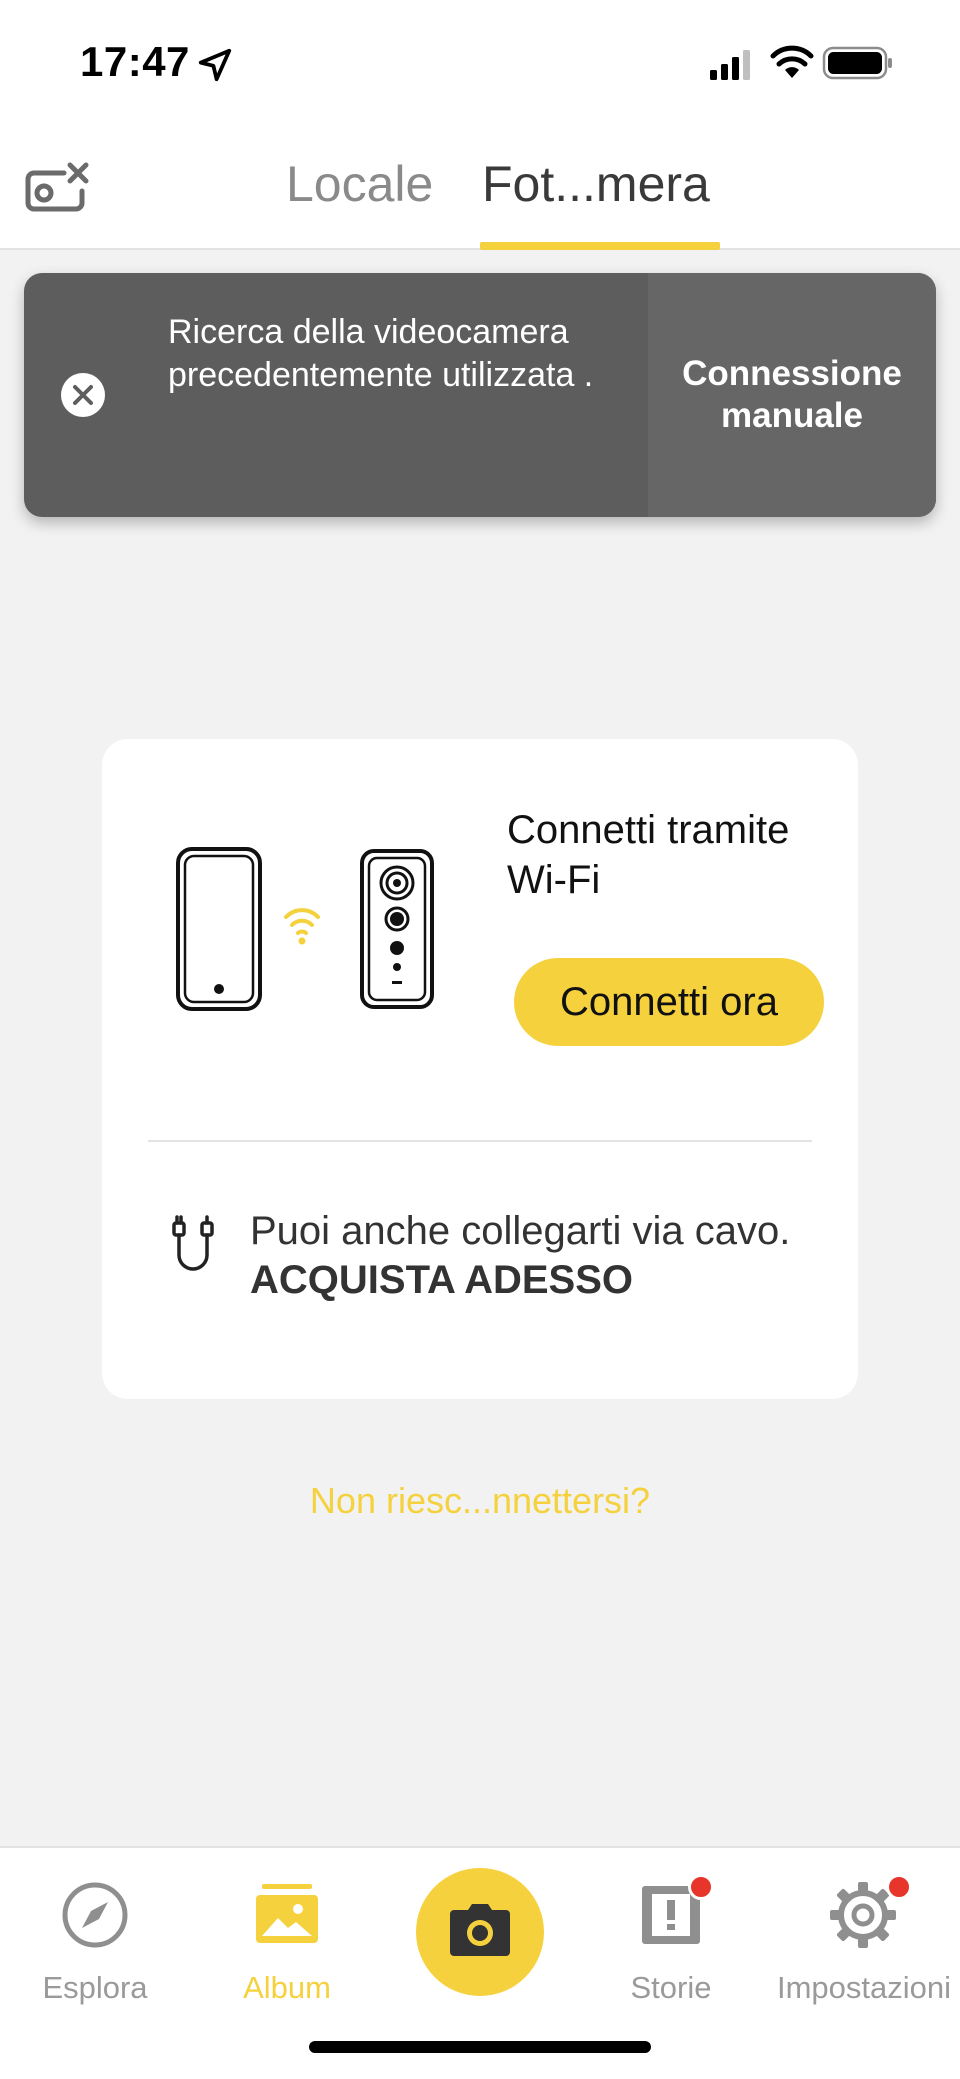 This screenshot has height=2079, width=960. Describe the element at coordinates (480, 2047) in the screenshot. I see `home-indicator` at that location.